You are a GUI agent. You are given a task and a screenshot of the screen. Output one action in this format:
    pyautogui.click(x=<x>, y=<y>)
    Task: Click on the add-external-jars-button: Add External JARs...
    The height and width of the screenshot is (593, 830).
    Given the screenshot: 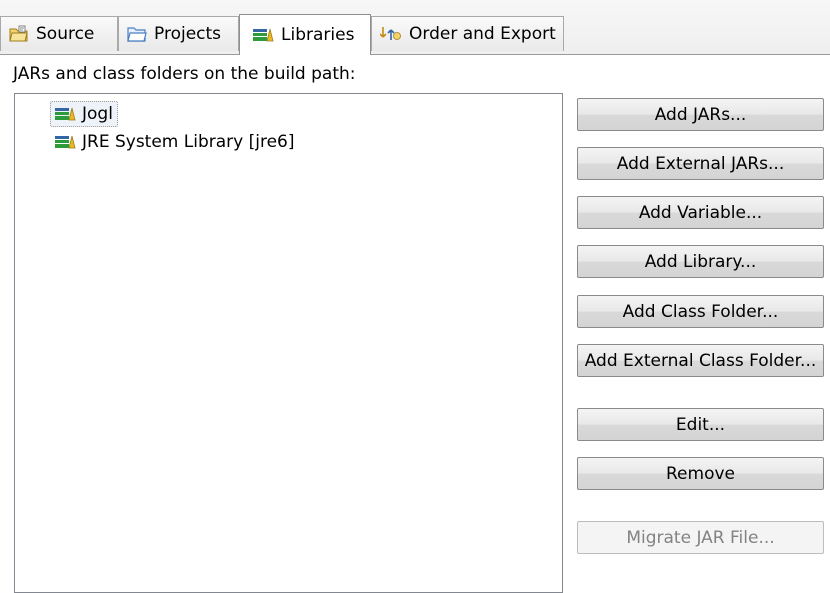 What is the action you would take?
    pyautogui.click(x=700, y=163)
    